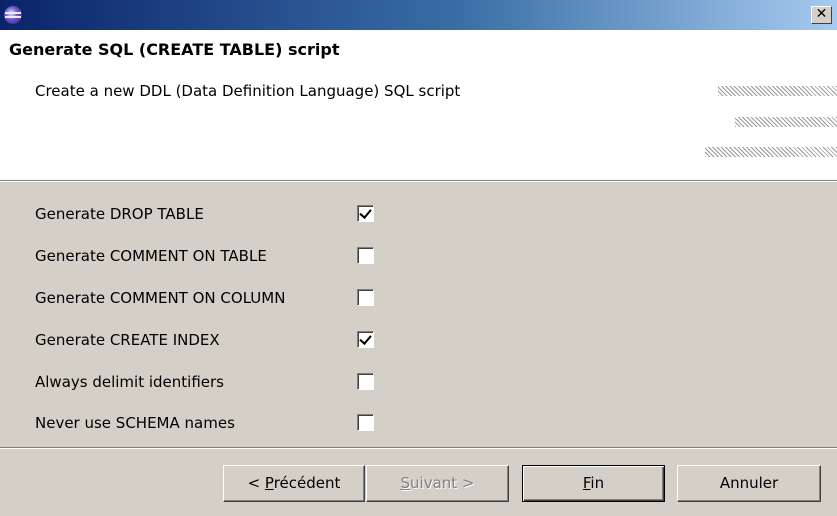 This screenshot has height=516, width=837. Describe the element at coordinates (151, 256) in the screenshot. I see `option-label: Generate COMMENT ON TABLE` at that location.